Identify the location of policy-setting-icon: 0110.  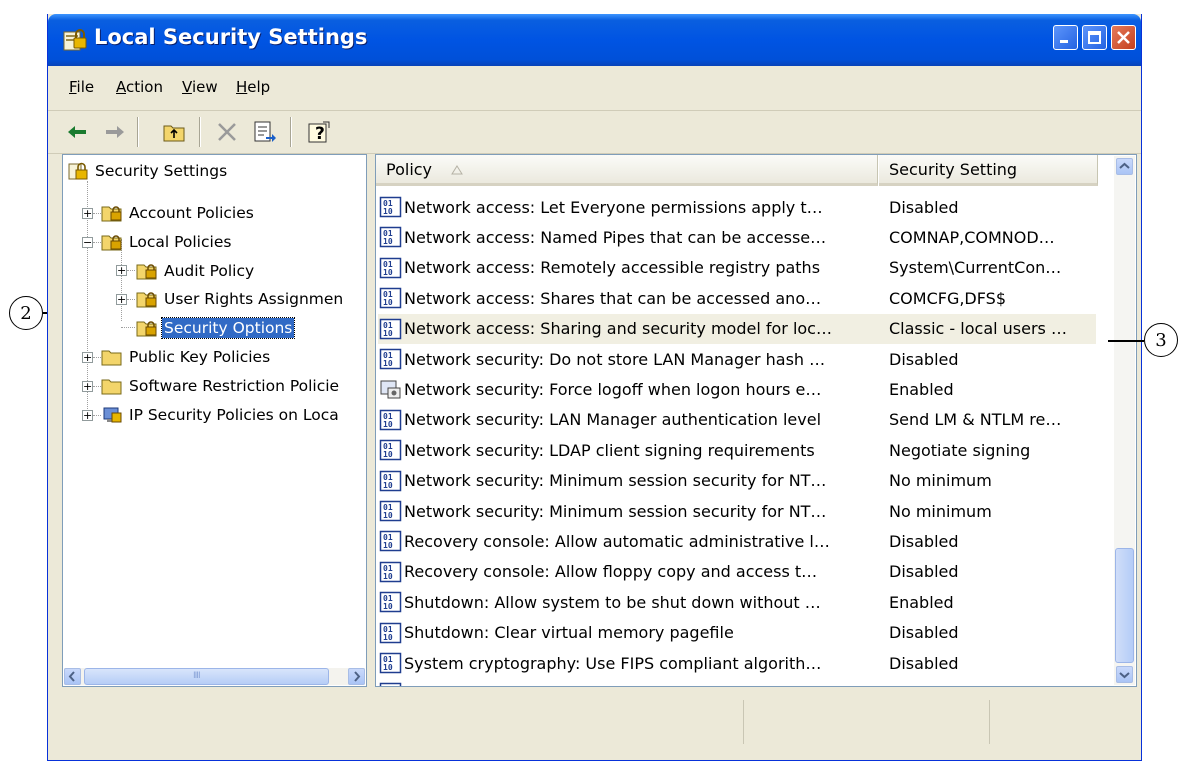
(390, 359).